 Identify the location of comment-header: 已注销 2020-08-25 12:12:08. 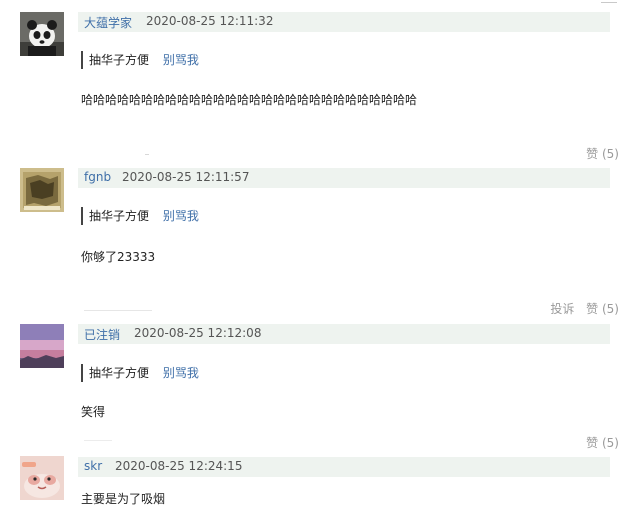
(344, 334).